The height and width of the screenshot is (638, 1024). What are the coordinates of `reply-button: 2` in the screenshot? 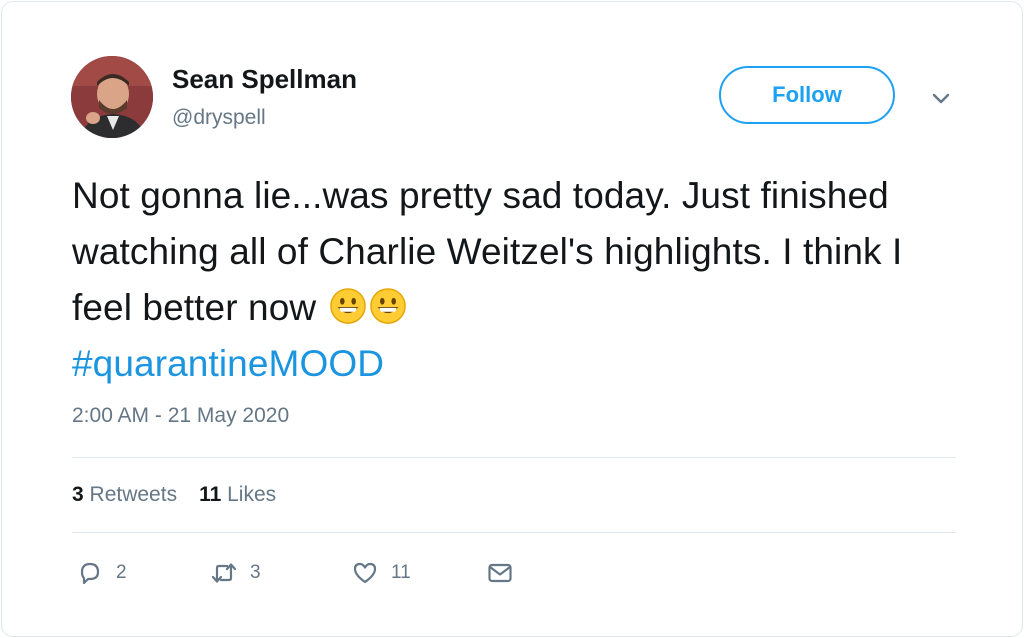 It's located at (101, 573).